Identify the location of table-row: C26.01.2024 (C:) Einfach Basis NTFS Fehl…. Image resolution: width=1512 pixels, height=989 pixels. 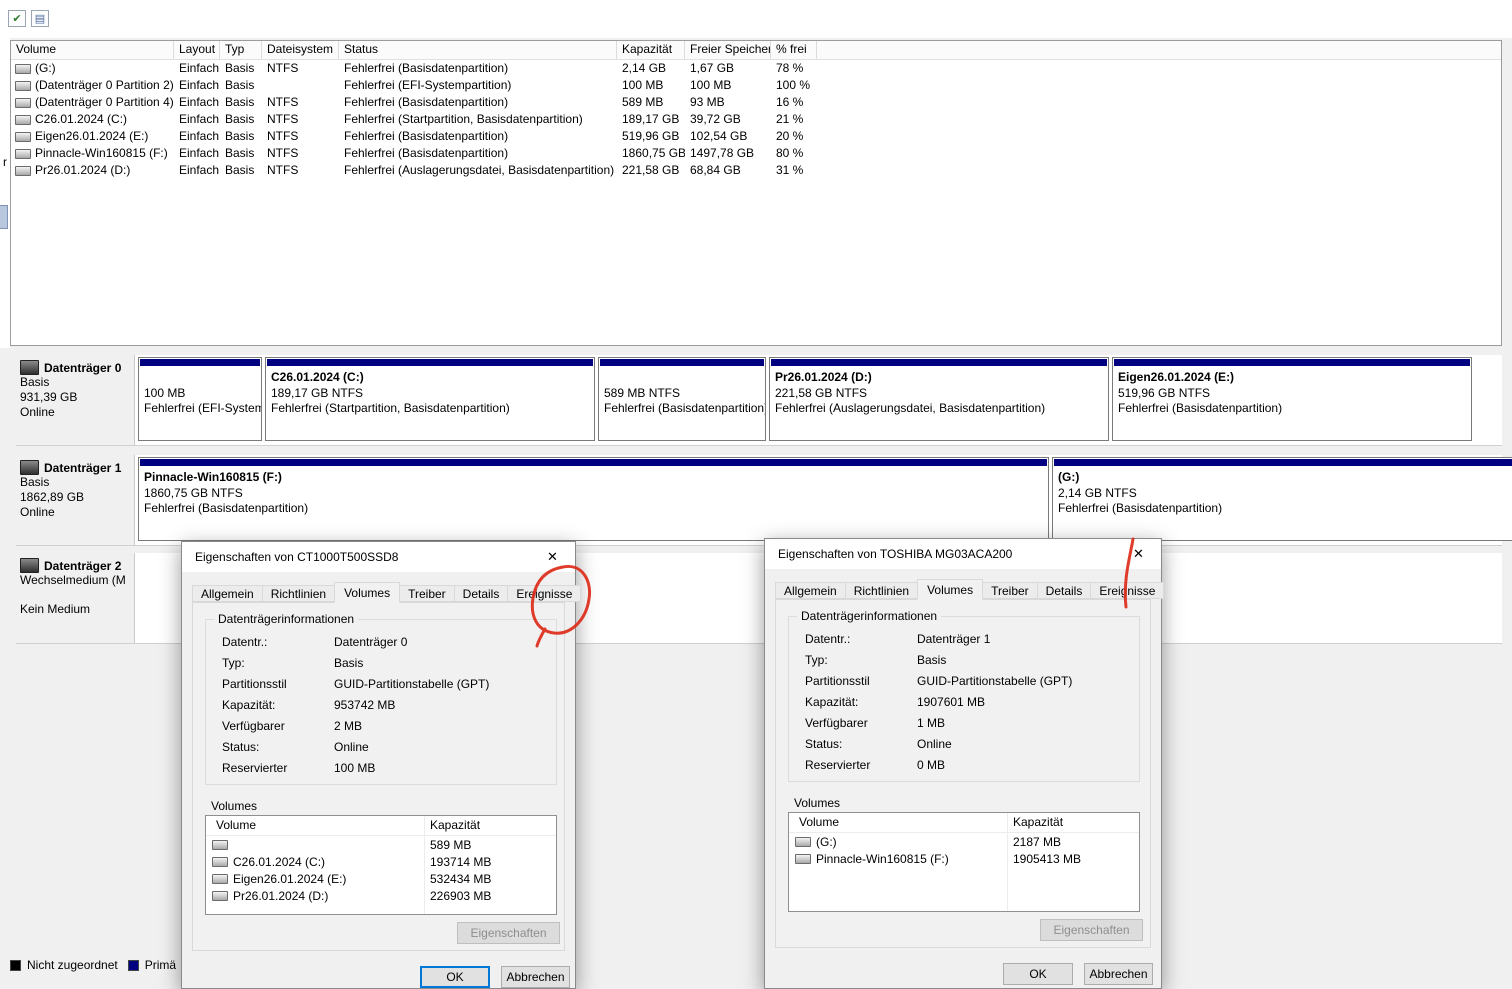
(756, 119).